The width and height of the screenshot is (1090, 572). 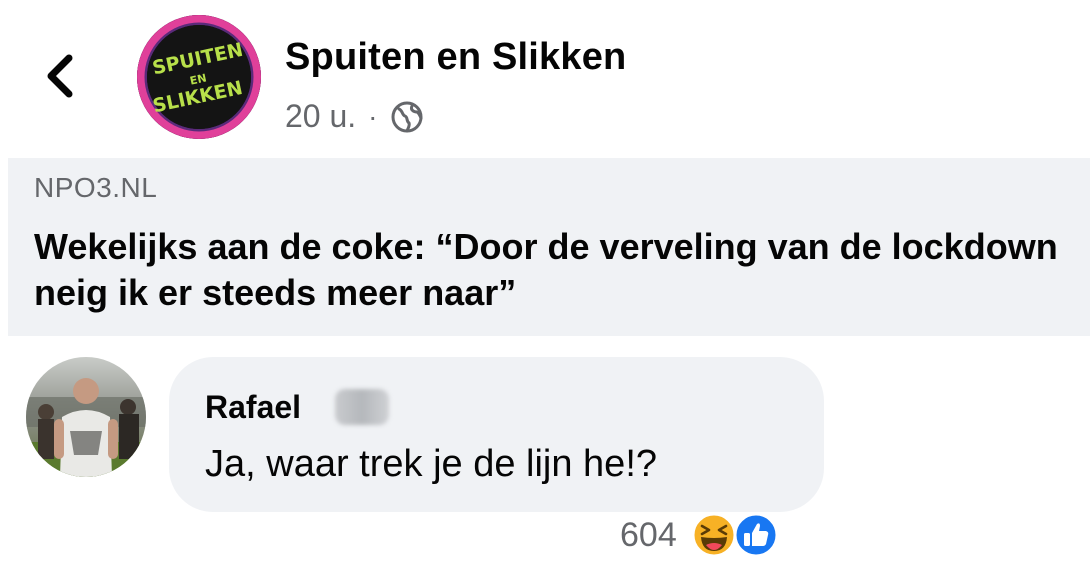 What do you see at coordinates (756, 535) in the screenshot?
I see `like-icon` at bounding box center [756, 535].